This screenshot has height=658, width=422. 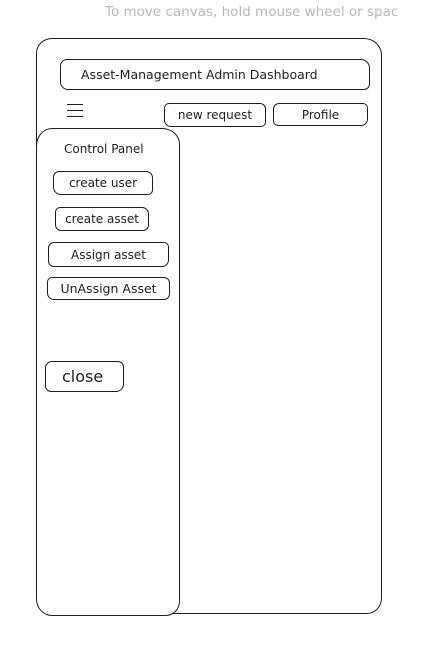 What do you see at coordinates (103, 183) in the screenshot?
I see `create-user-button: create user` at bounding box center [103, 183].